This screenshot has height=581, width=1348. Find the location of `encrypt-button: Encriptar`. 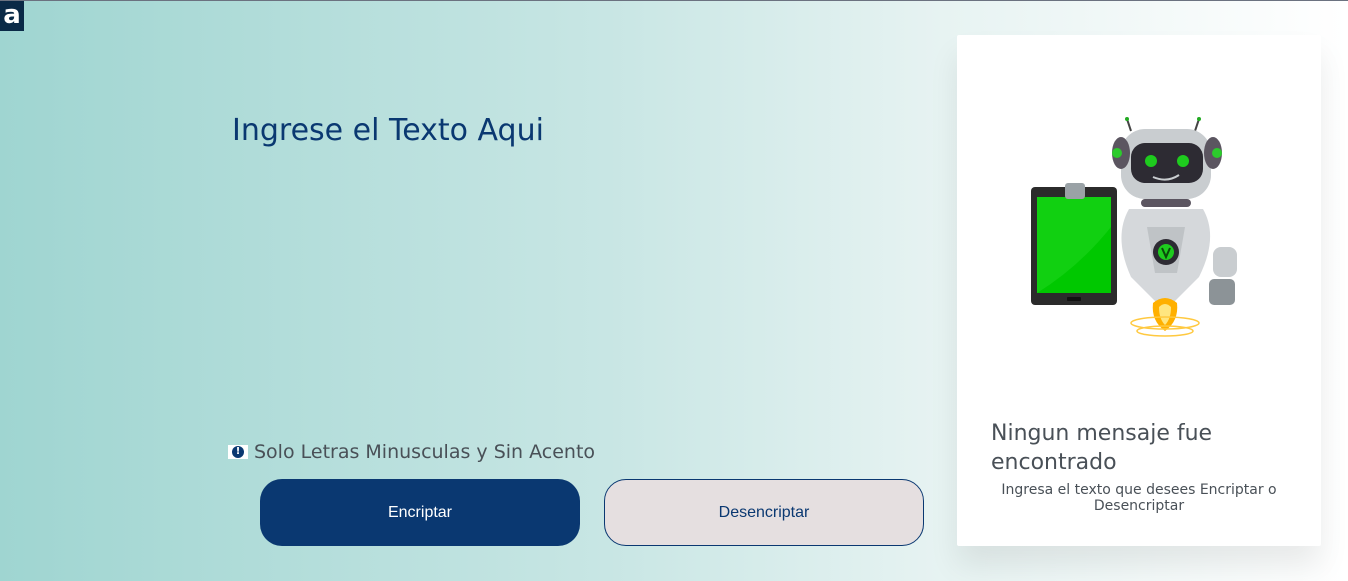

encrypt-button: Encriptar is located at coordinates (420, 512).